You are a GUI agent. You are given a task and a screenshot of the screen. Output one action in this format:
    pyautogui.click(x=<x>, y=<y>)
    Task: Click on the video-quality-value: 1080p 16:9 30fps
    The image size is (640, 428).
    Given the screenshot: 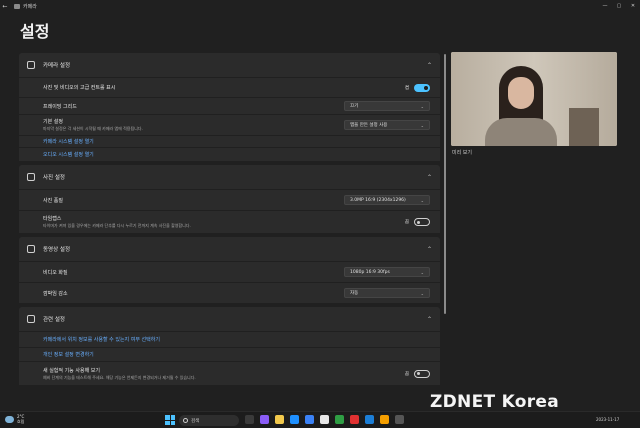 What is the action you would take?
    pyautogui.click(x=370, y=272)
    